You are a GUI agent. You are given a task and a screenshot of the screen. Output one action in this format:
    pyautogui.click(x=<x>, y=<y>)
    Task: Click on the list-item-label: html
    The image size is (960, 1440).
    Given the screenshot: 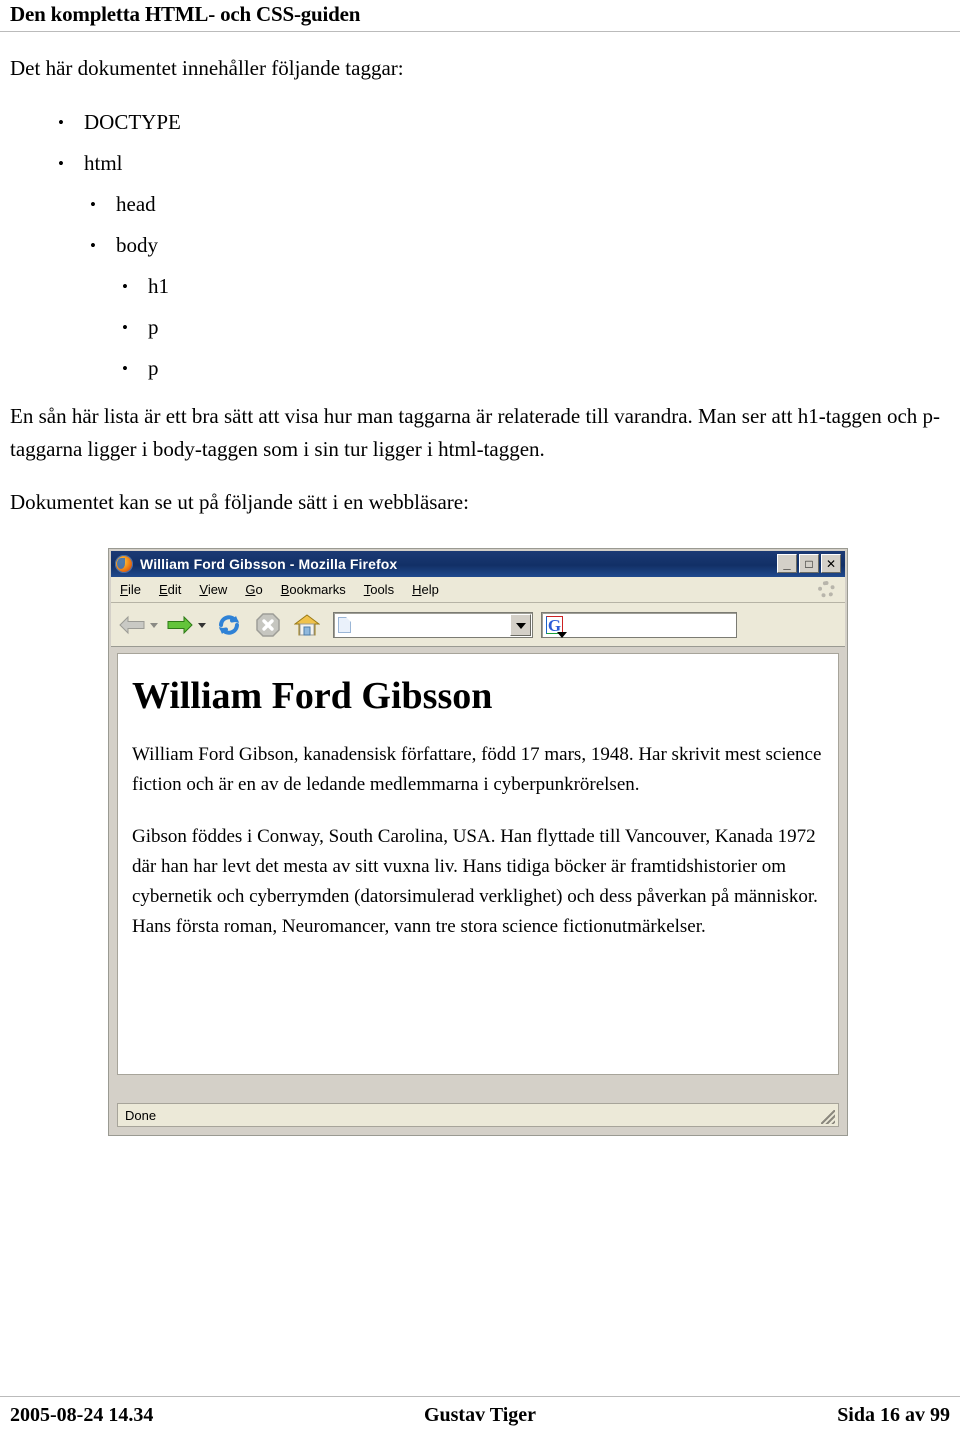 What is the action you would take?
    pyautogui.click(x=103, y=163)
    